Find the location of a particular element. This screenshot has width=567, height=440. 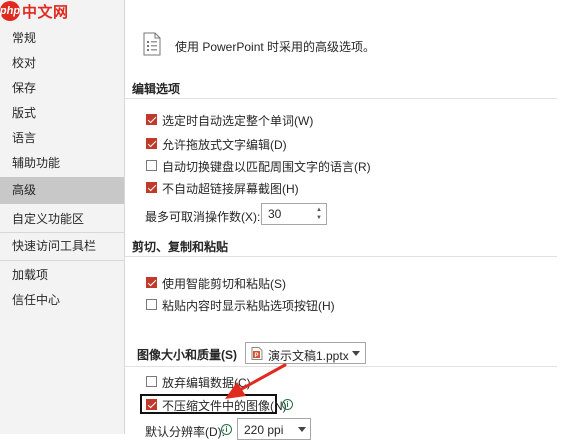

drag-drop-text-checkbox is located at coordinates (151, 143).